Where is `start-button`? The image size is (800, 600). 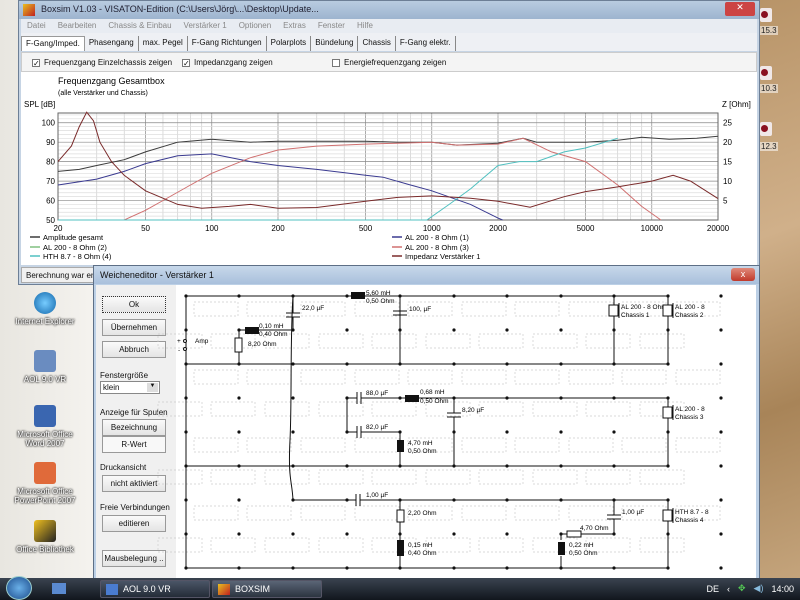
start-button is located at coordinates (19, 588).